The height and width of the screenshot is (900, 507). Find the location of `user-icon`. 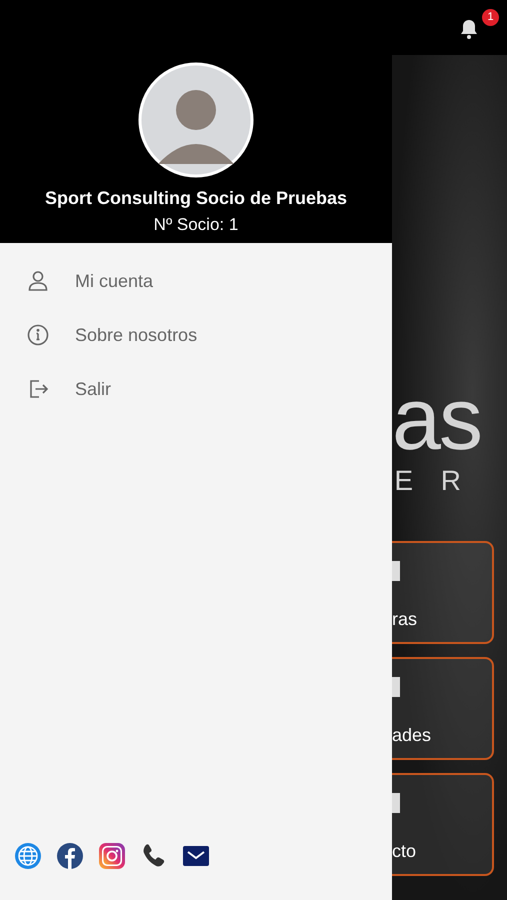

user-icon is located at coordinates (38, 281).